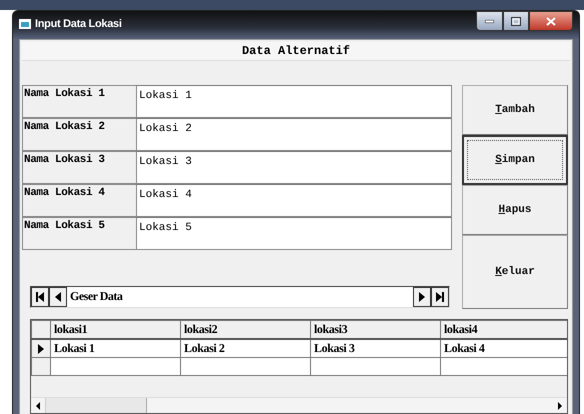 The image size is (584, 414). Describe the element at coordinates (375, 348) in the screenshot. I see `table-cell: Lokasi 3` at that location.